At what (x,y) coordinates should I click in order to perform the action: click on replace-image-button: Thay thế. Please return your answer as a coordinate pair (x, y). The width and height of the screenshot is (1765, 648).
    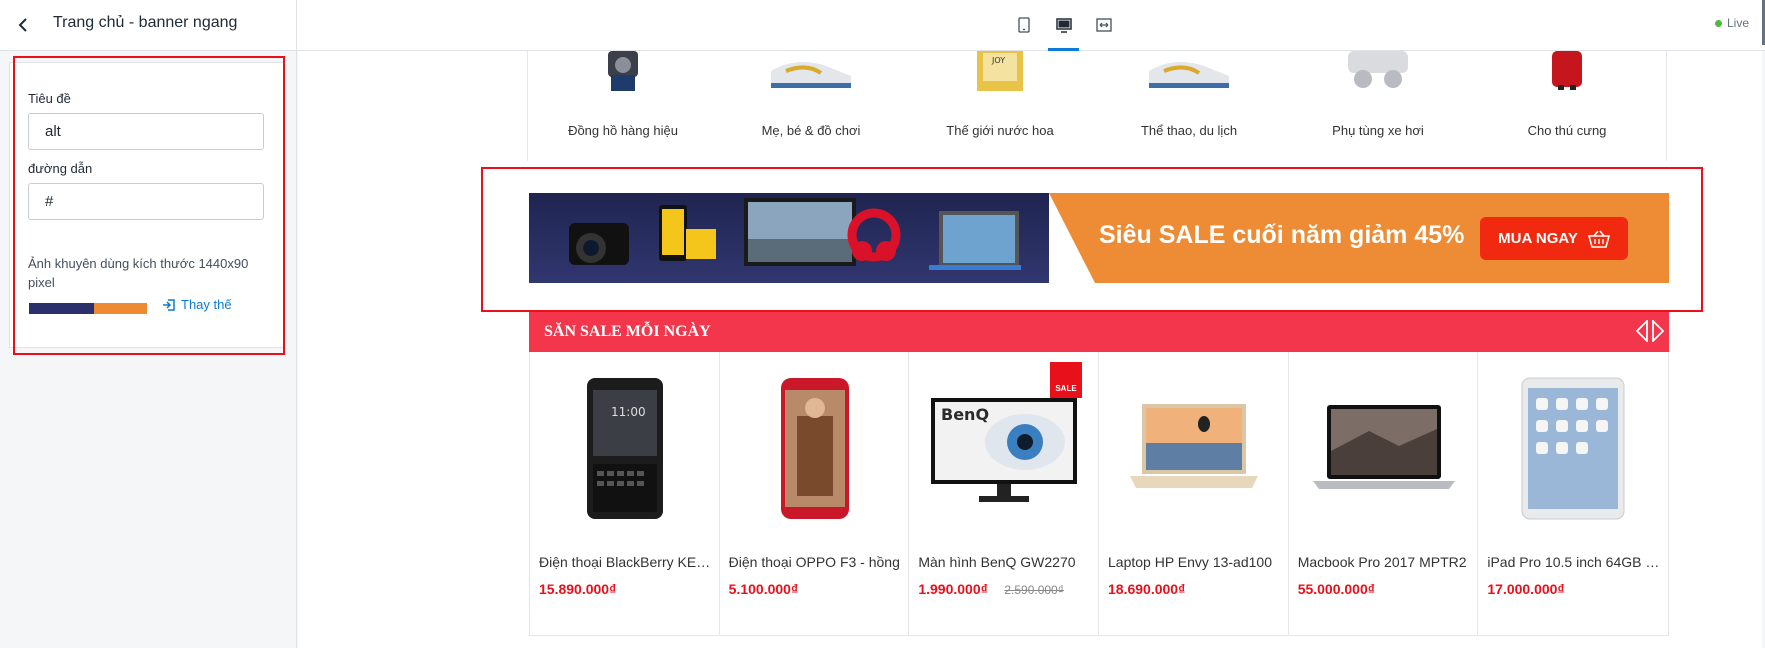
    Looking at the image, I should click on (197, 304).